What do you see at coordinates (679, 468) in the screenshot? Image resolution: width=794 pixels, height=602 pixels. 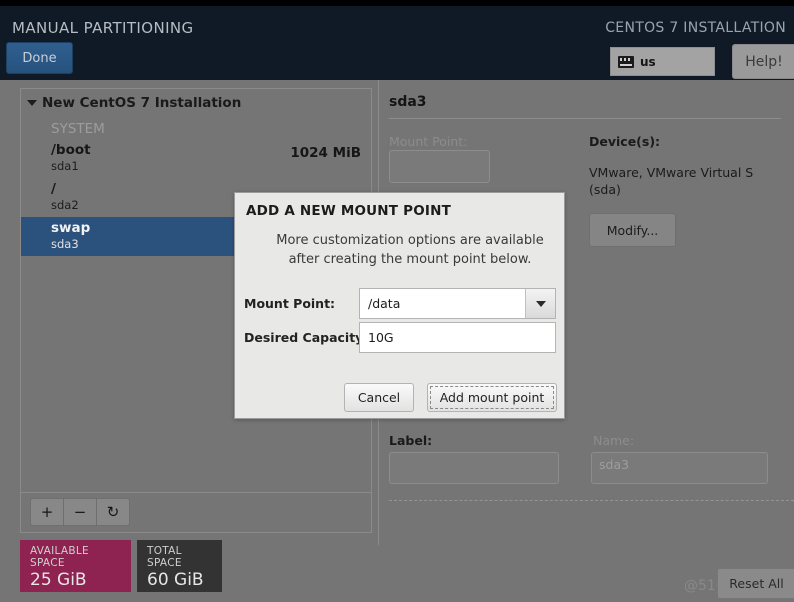 I see `details-name-input: sda3` at bounding box center [679, 468].